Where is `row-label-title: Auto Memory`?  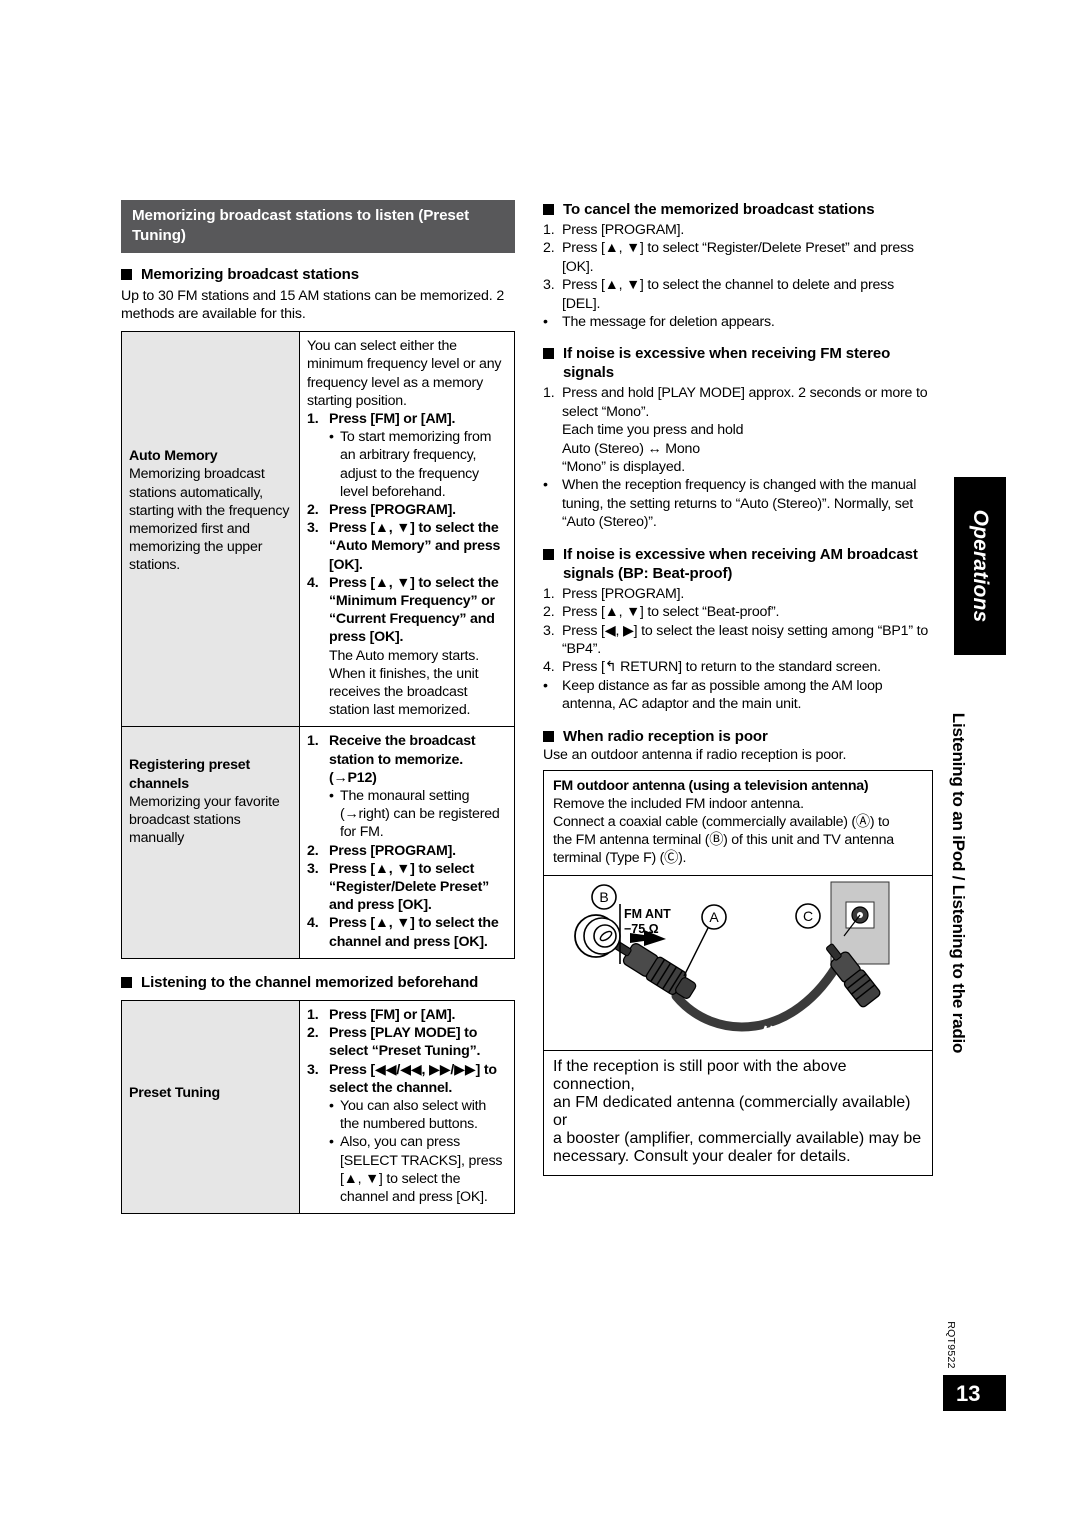 row-label-title: Auto Memory is located at coordinates (173, 456).